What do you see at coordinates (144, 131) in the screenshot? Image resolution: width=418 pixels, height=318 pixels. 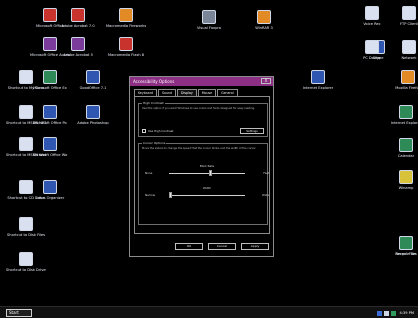 I see `use-high-contrast-checkbox` at bounding box center [144, 131].